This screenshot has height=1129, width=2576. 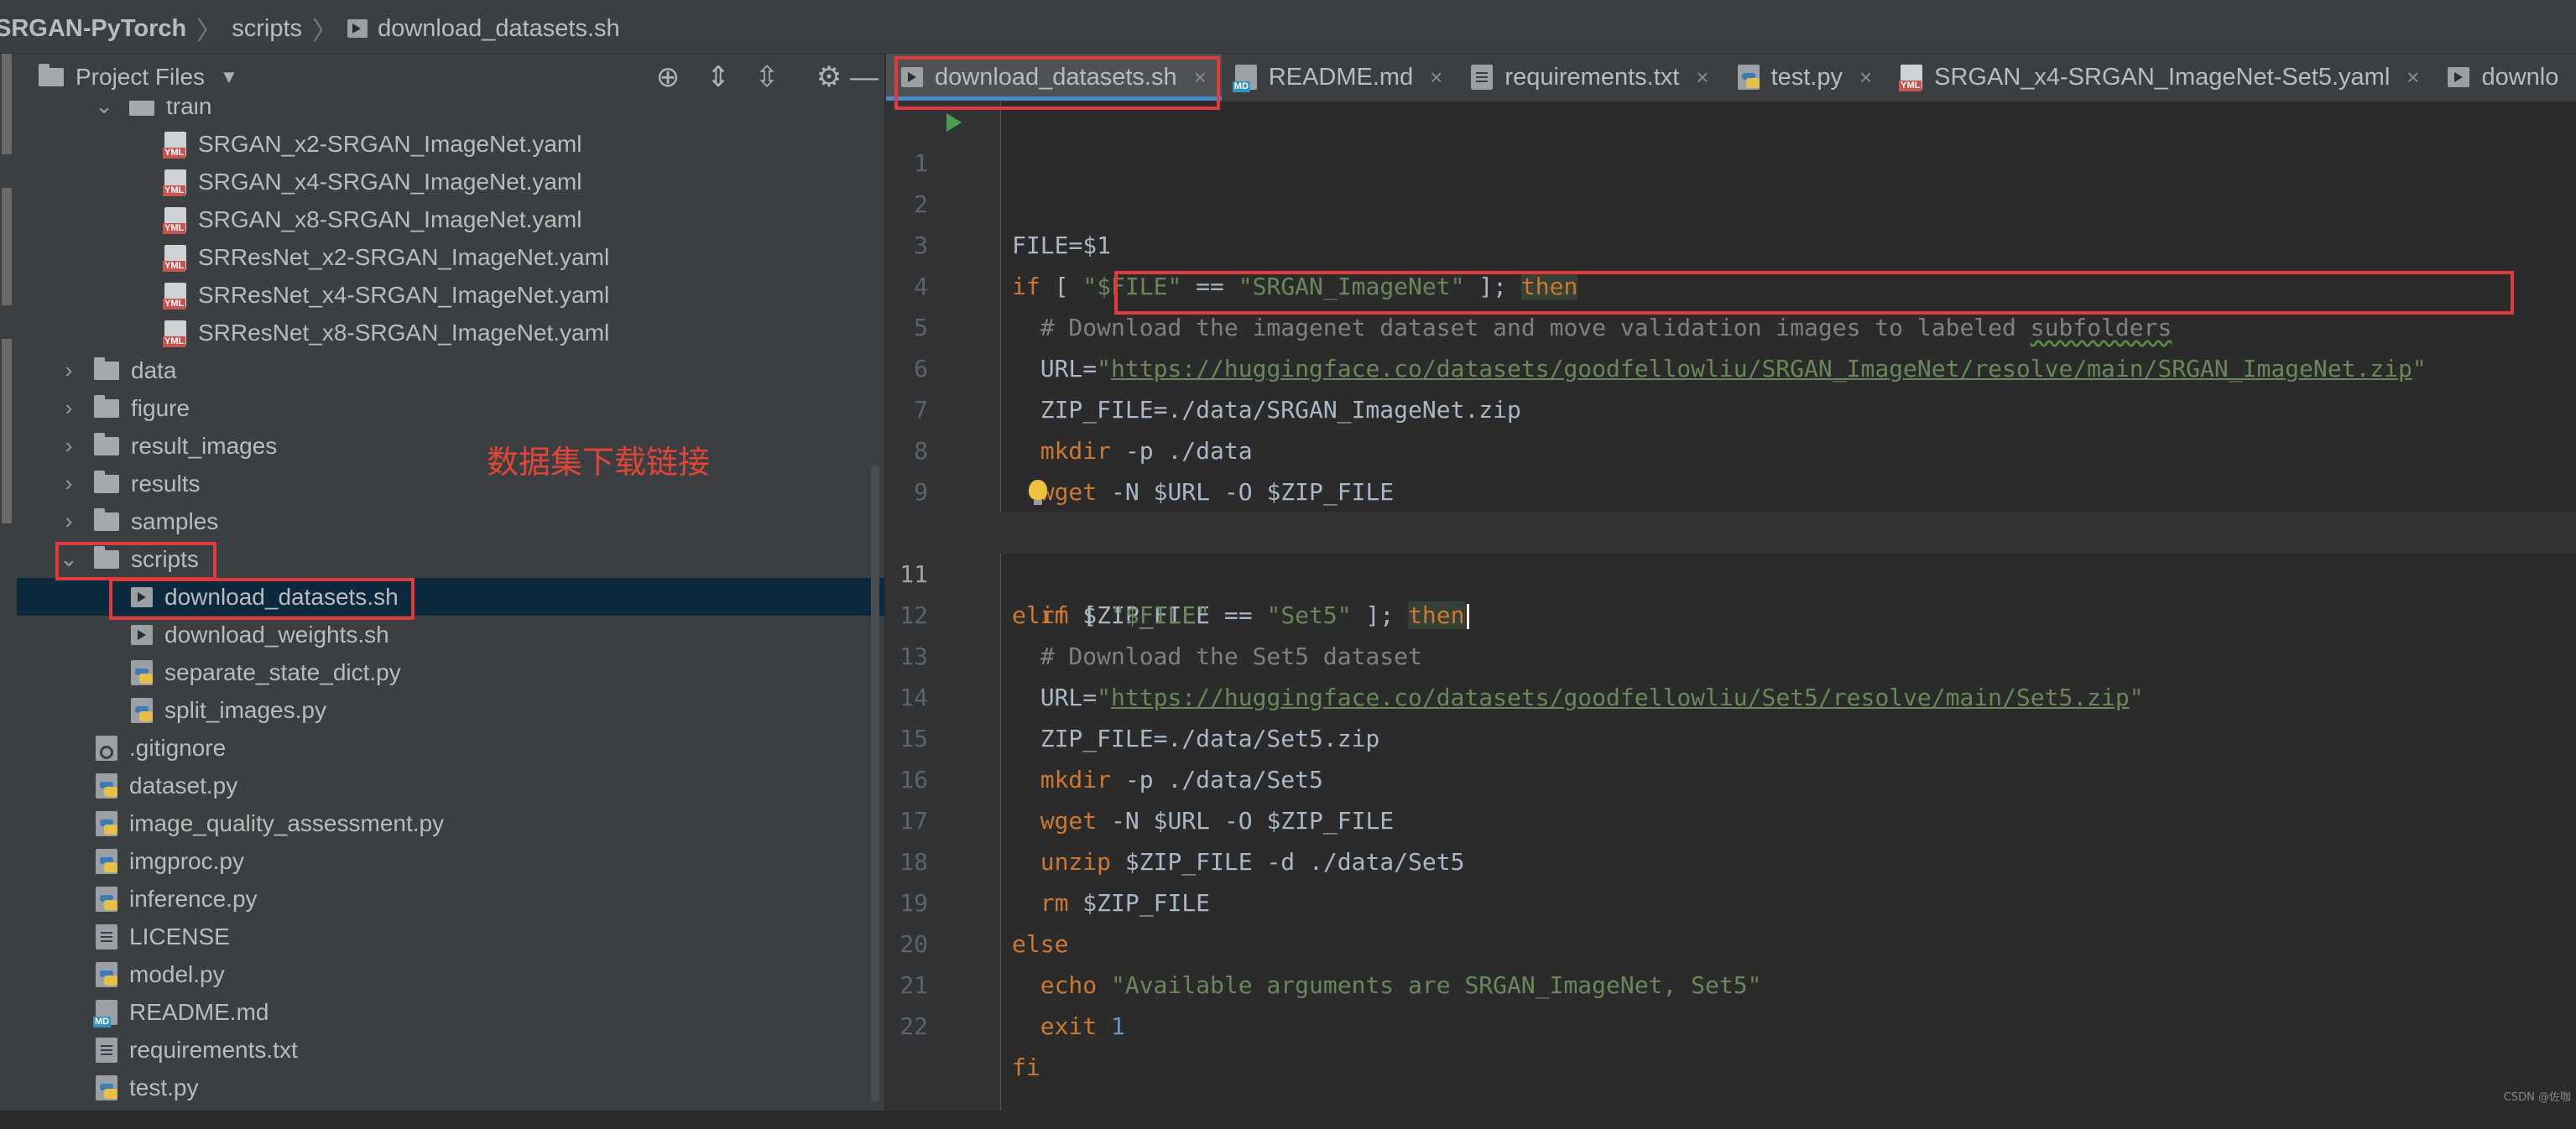 What do you see at coordinates (450, 113) in the screenshot?
I see `tree-folder-train: ⌄ train` at bounding box center [450, 113].